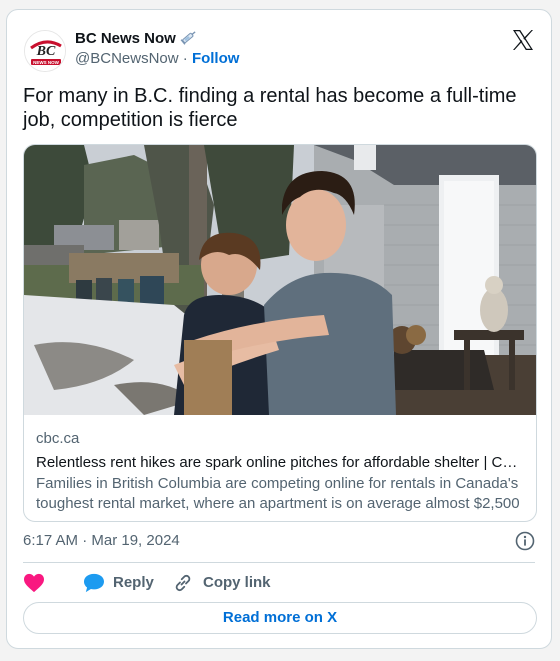  I want to click on reply-label: Reply, so click(133, 583).